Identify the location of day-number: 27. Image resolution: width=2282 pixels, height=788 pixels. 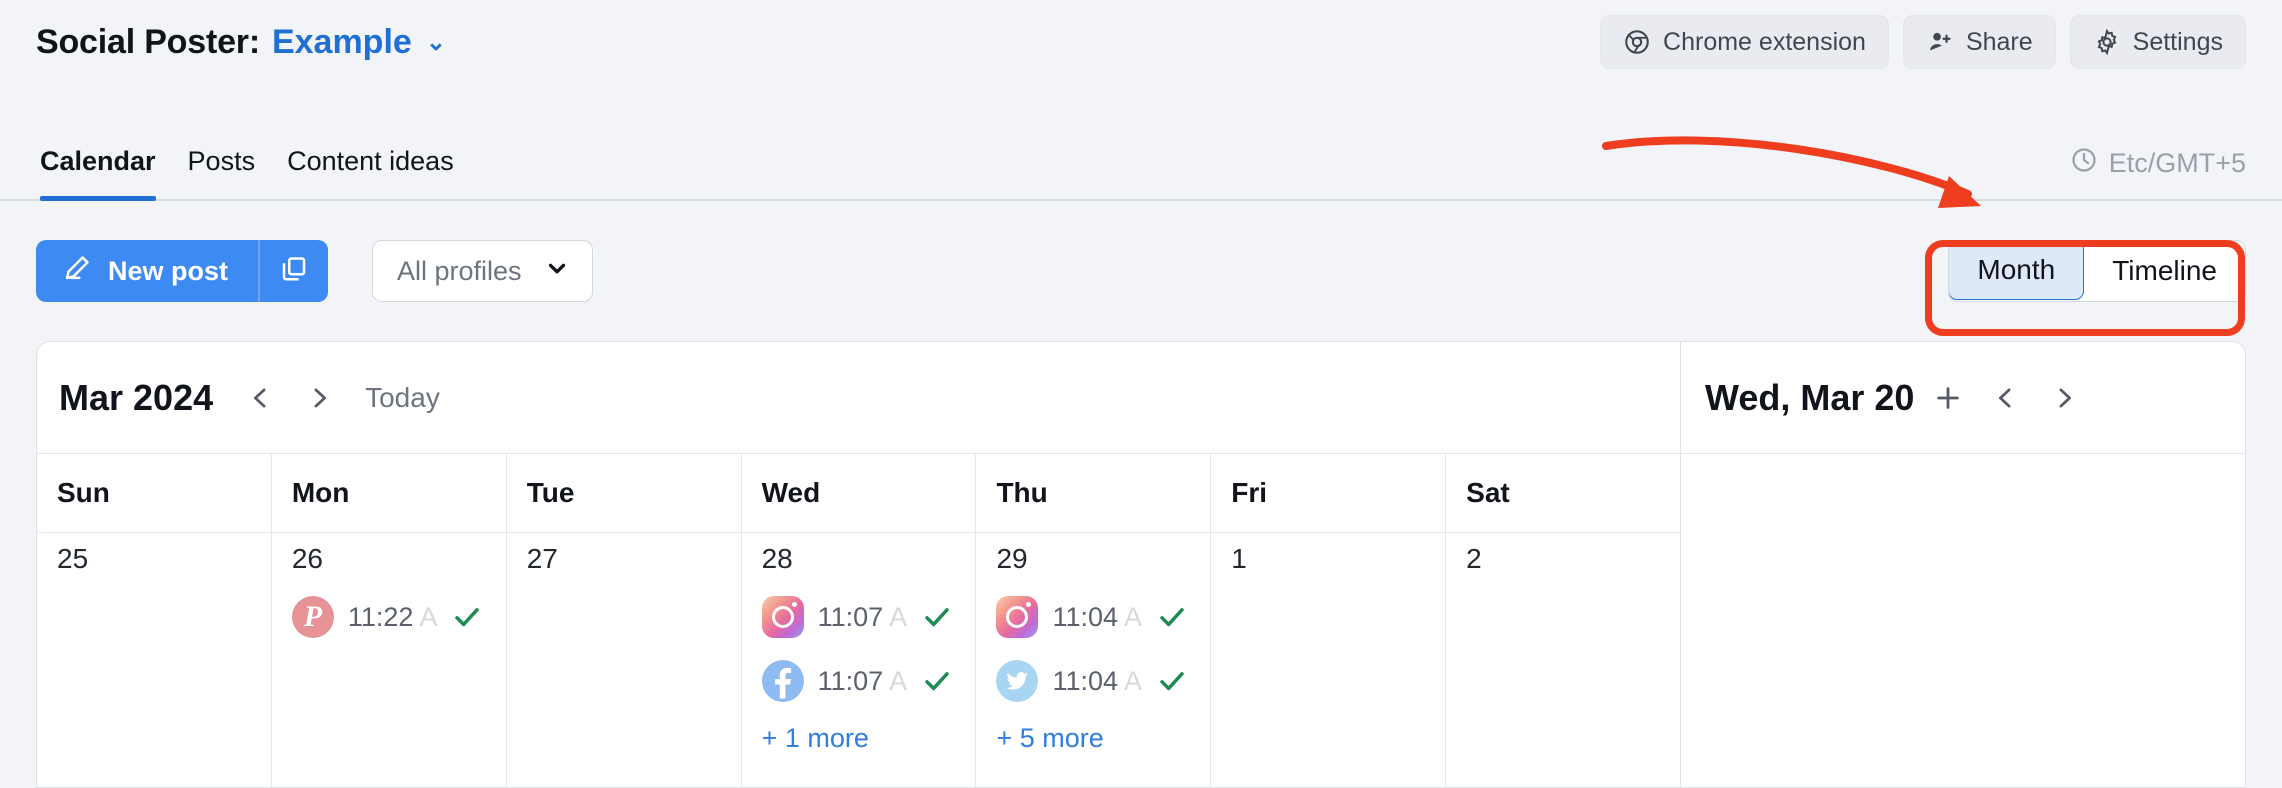
(542, 558).